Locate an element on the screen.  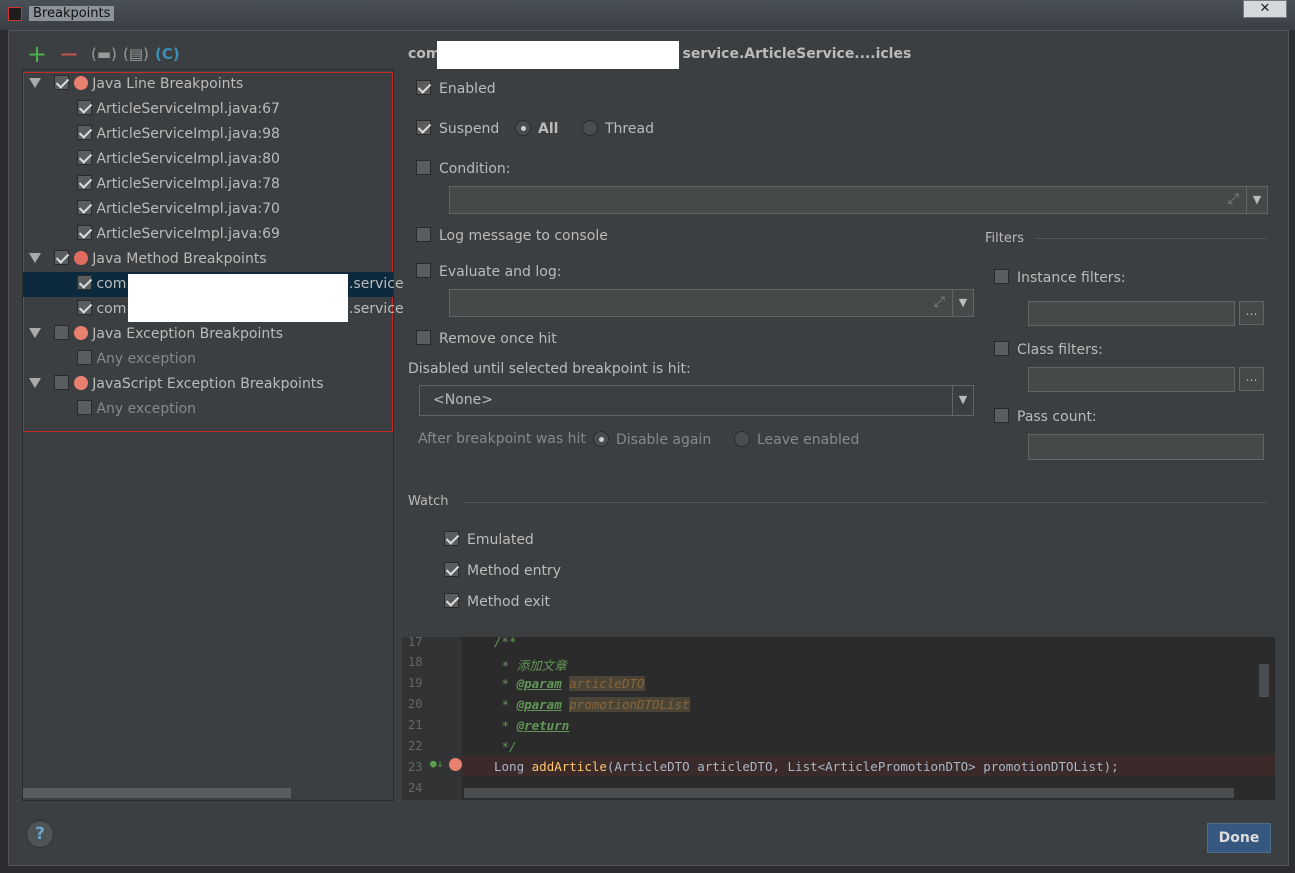
tree-item: ArticleServiceImpl.java:80 is located at coordinates (208, 159).